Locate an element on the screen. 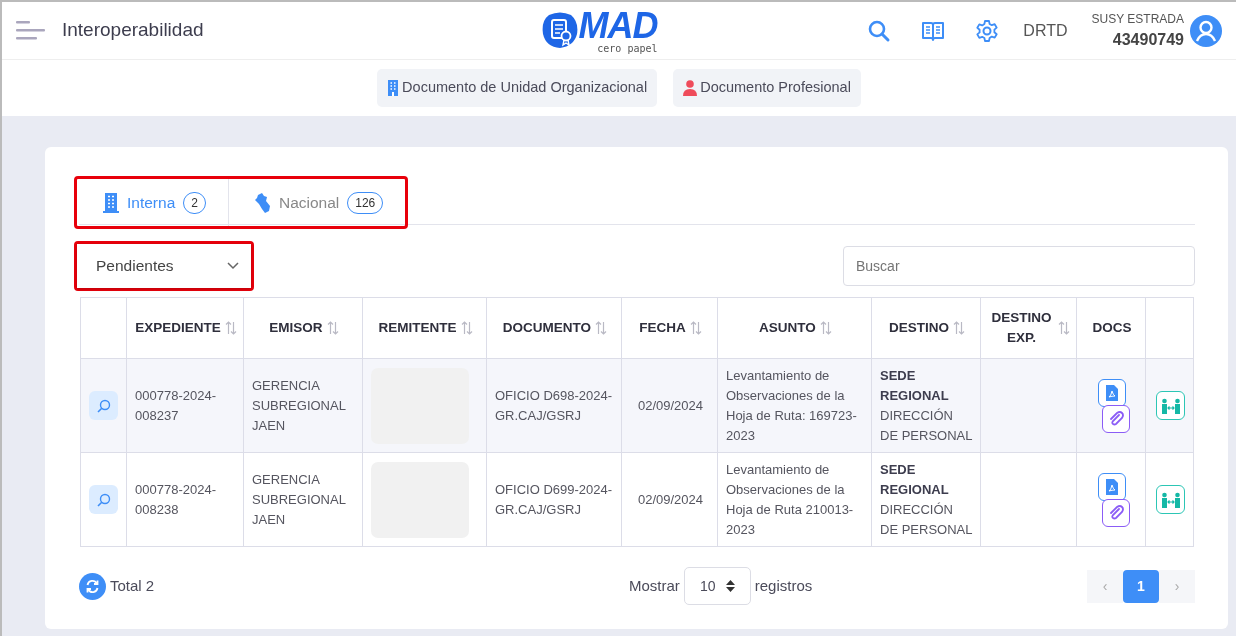 This screenshot has width=1236, height=636. column-header-cell: DOCUMENTO is located at coordinates (554, 328).